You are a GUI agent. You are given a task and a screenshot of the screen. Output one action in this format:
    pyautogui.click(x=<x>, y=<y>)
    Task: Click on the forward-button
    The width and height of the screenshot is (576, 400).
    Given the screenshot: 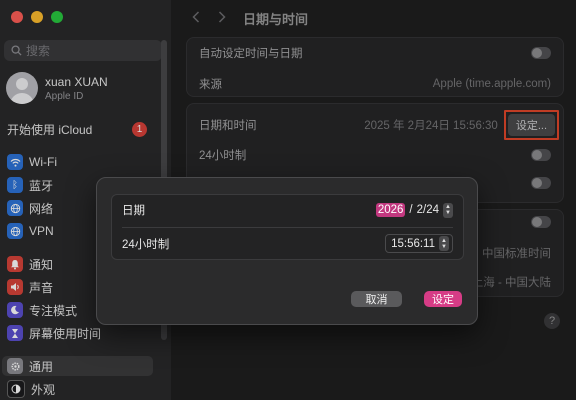 What is the action you would take?
    pyautogui.click(x=222, y=17)
    